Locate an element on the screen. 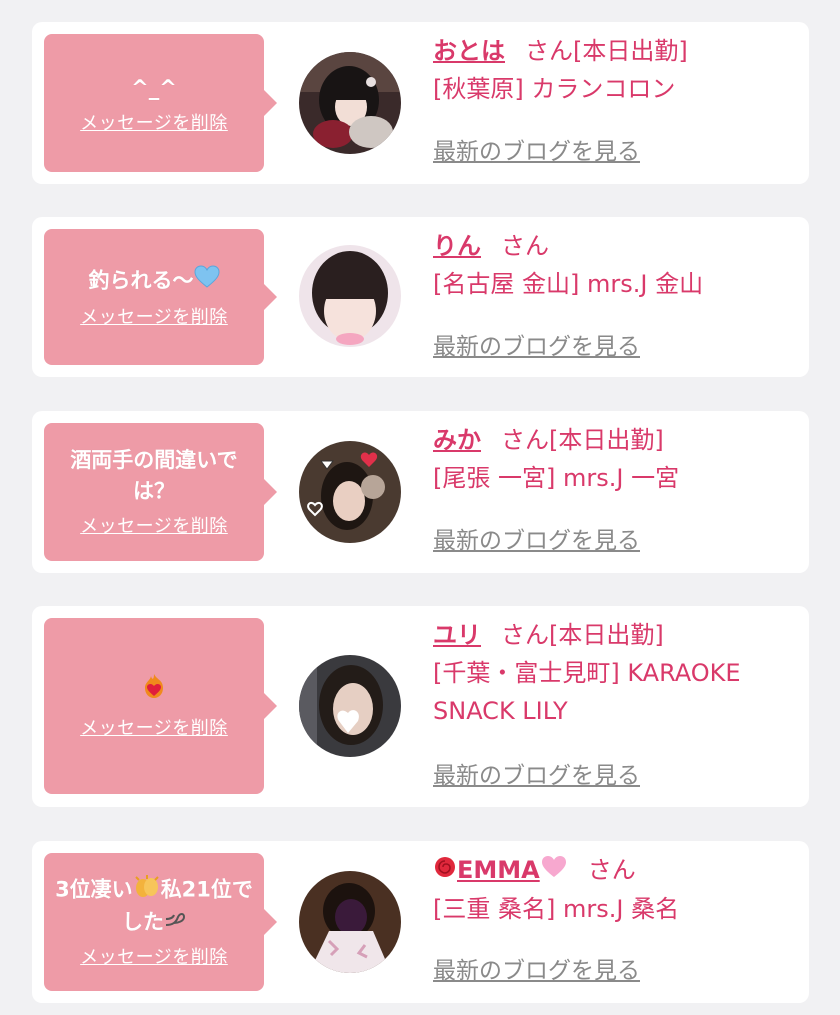 The height and width of the screenshot is (1015, 840). light-blue-heart-icon is located at coordinates (206, 281).